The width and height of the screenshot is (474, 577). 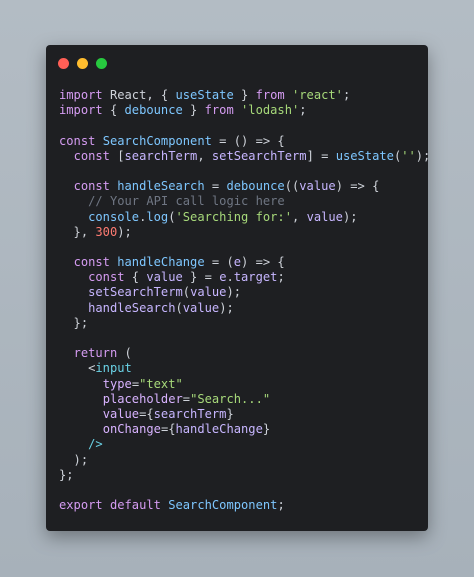 I want to click on code-line: export default SearchComponent;, so click(x=239, y=505).